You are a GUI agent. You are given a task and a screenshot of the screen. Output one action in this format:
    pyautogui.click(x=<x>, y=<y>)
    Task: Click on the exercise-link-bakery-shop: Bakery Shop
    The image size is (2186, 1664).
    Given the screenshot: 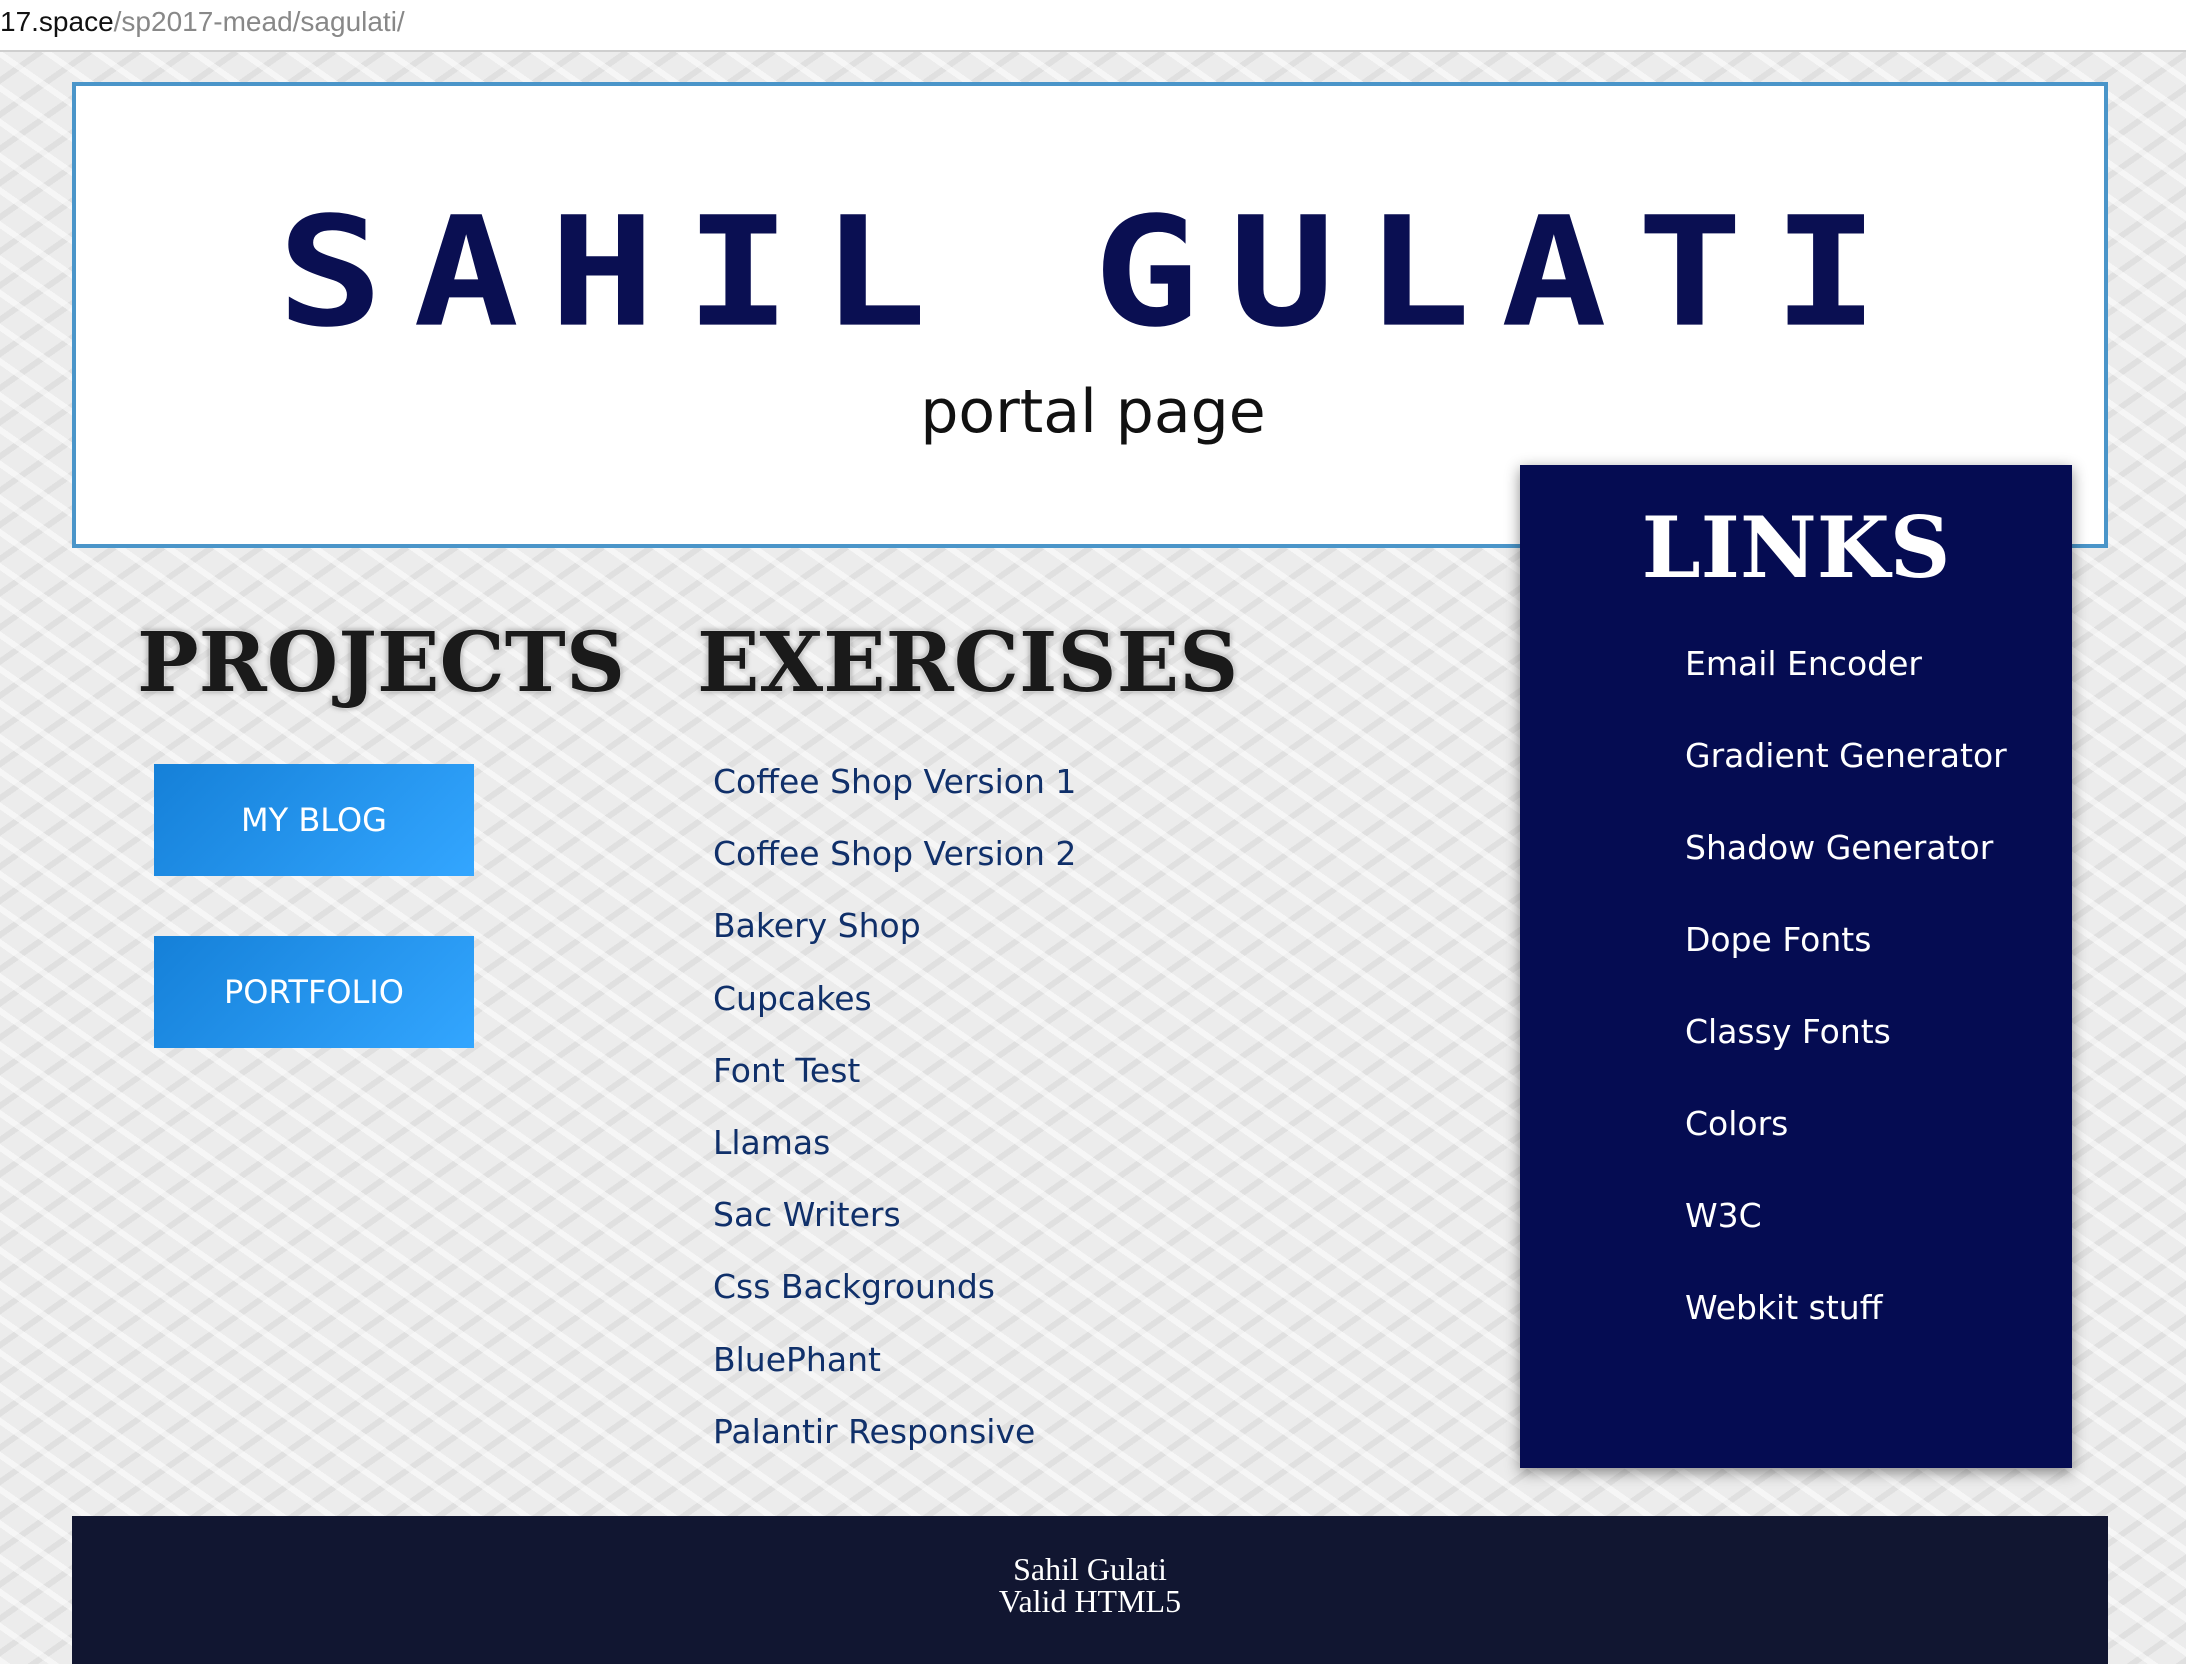 What is the action you would take?
    pyautogui.click(x=894, y=938)
    